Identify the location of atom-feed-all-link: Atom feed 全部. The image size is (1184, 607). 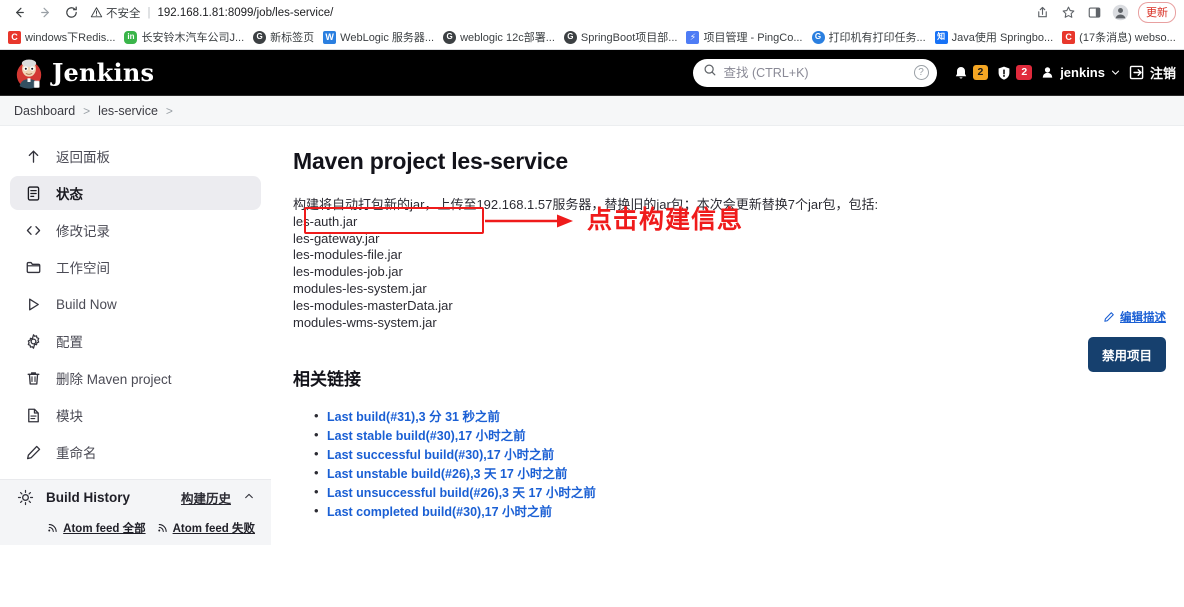
(96, 528).